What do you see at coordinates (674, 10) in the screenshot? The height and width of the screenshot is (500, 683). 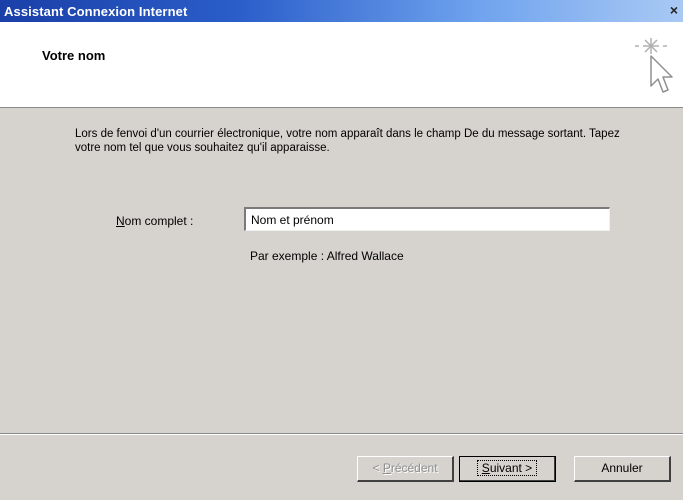 I see `close-icon: ×` at bounding box center [674, 10].